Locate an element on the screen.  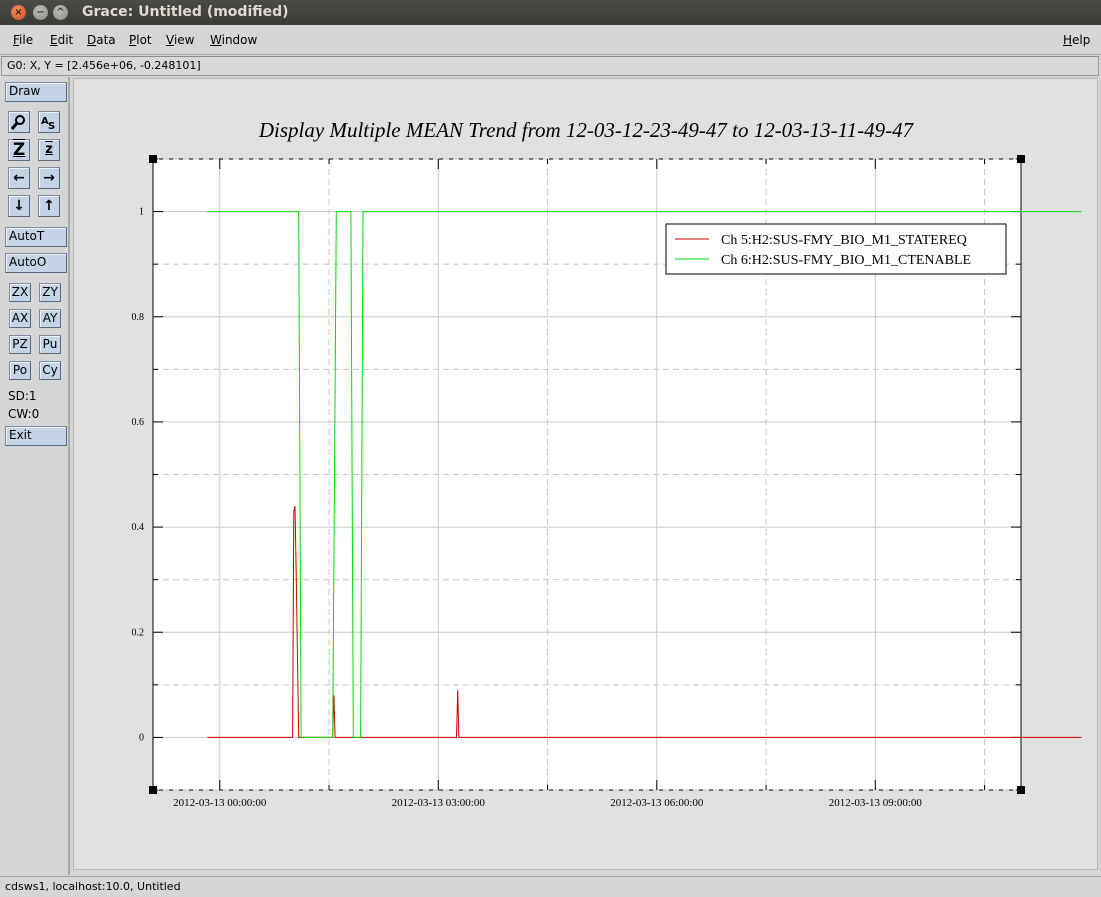
arrow-left-icon: ← is located at coordinates (19, 178).